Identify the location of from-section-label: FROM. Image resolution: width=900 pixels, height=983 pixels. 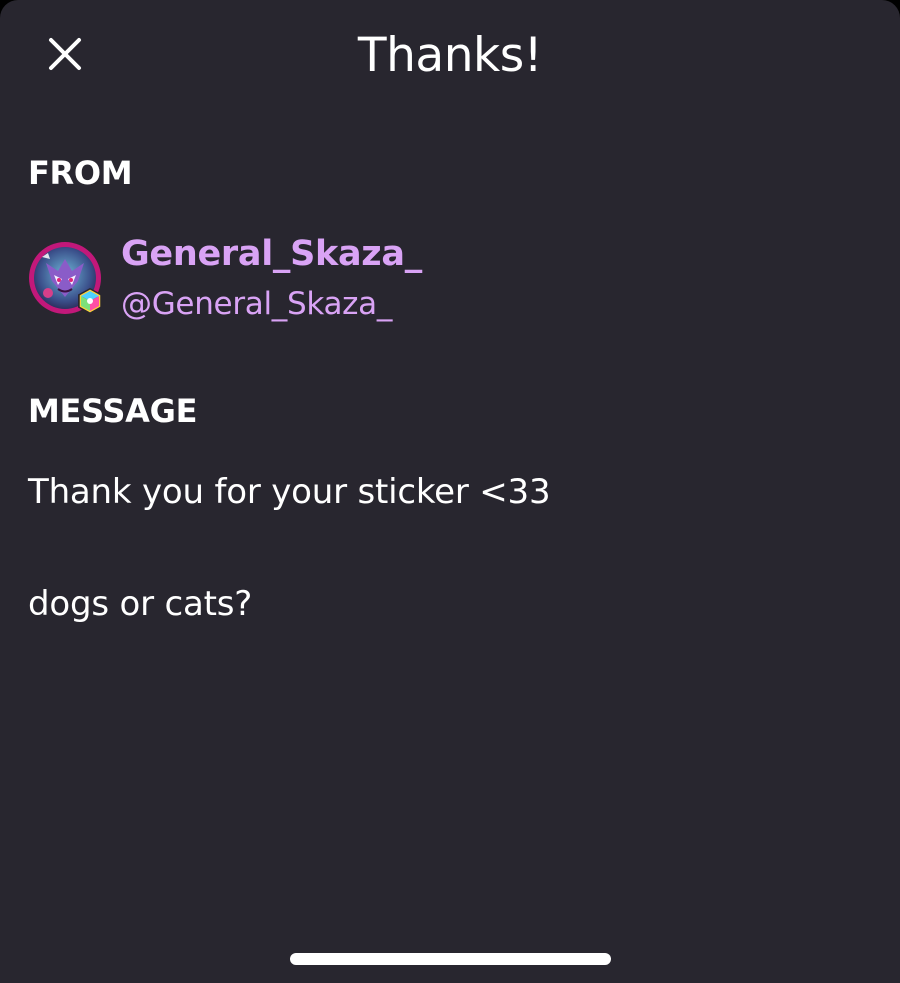
(80, 173).